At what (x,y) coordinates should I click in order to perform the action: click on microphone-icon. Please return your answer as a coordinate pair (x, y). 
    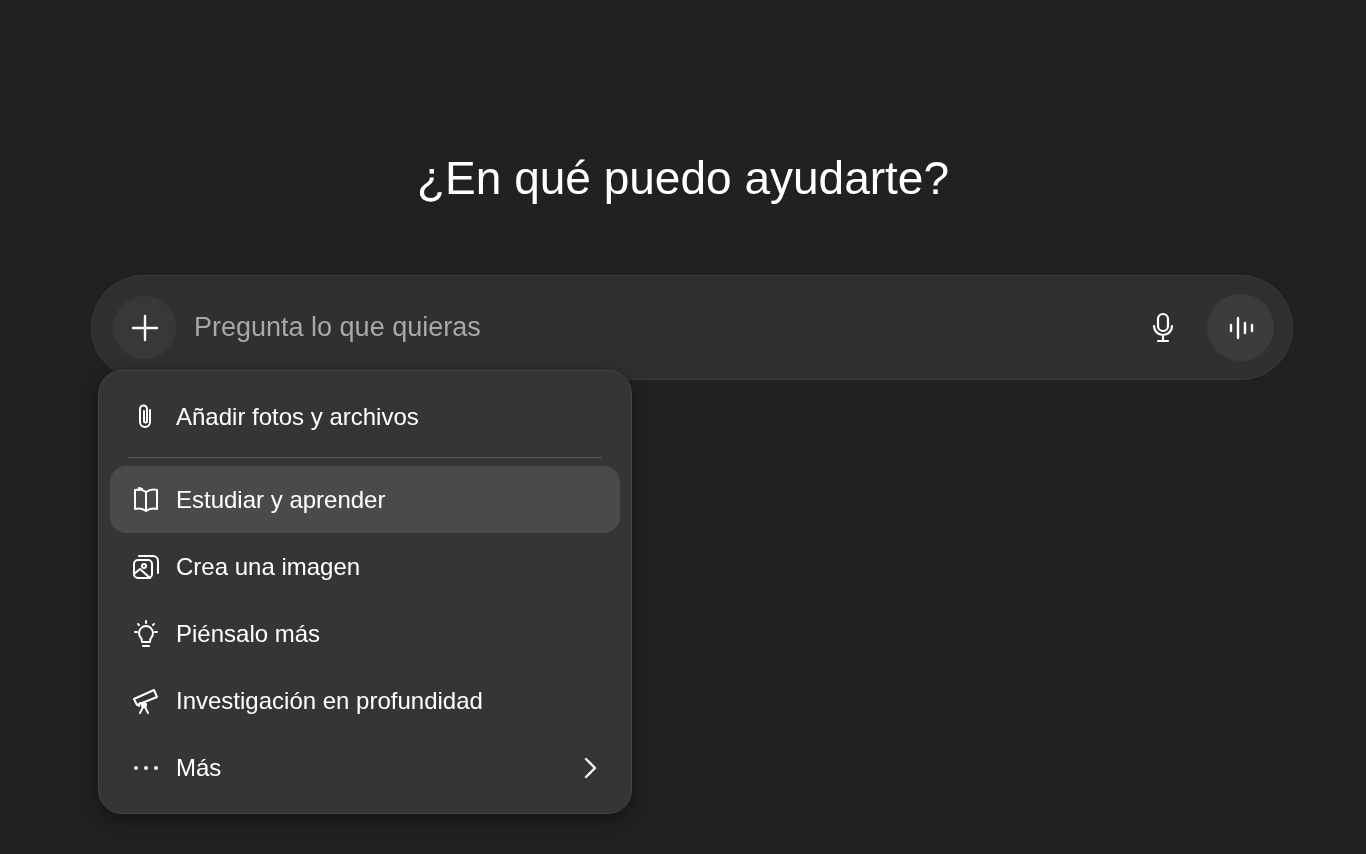
    Looking at the image, I should click on (1163, 327).